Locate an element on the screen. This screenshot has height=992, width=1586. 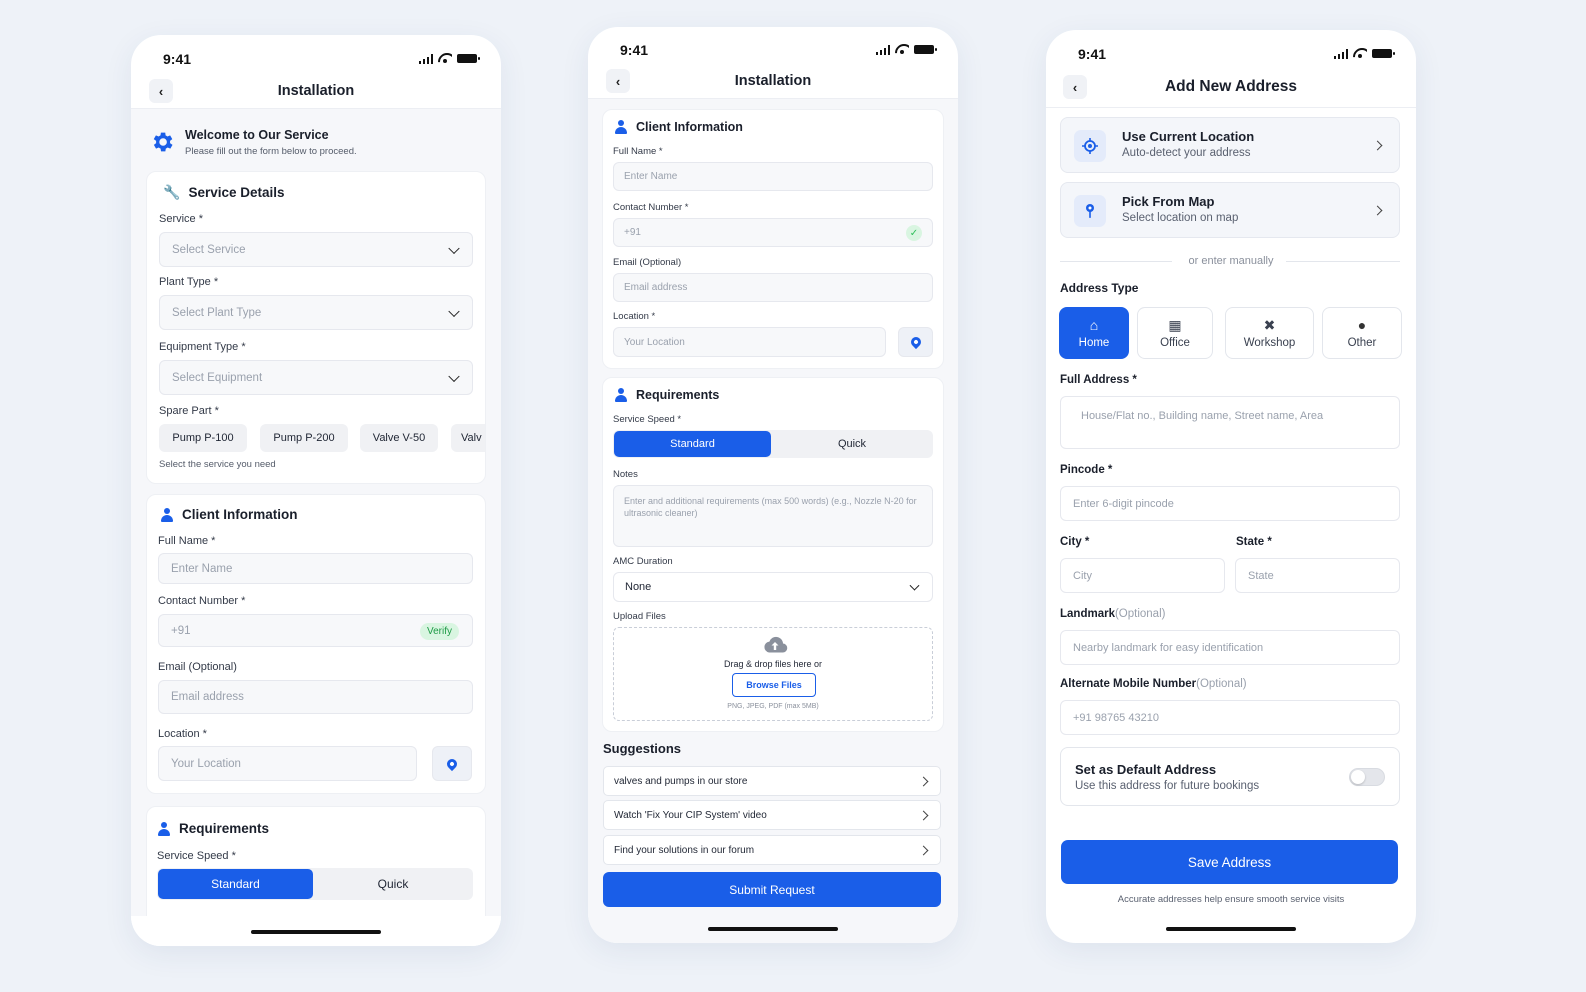
plant-type-select: Select Plant Type is located at coordinates (316, 312).